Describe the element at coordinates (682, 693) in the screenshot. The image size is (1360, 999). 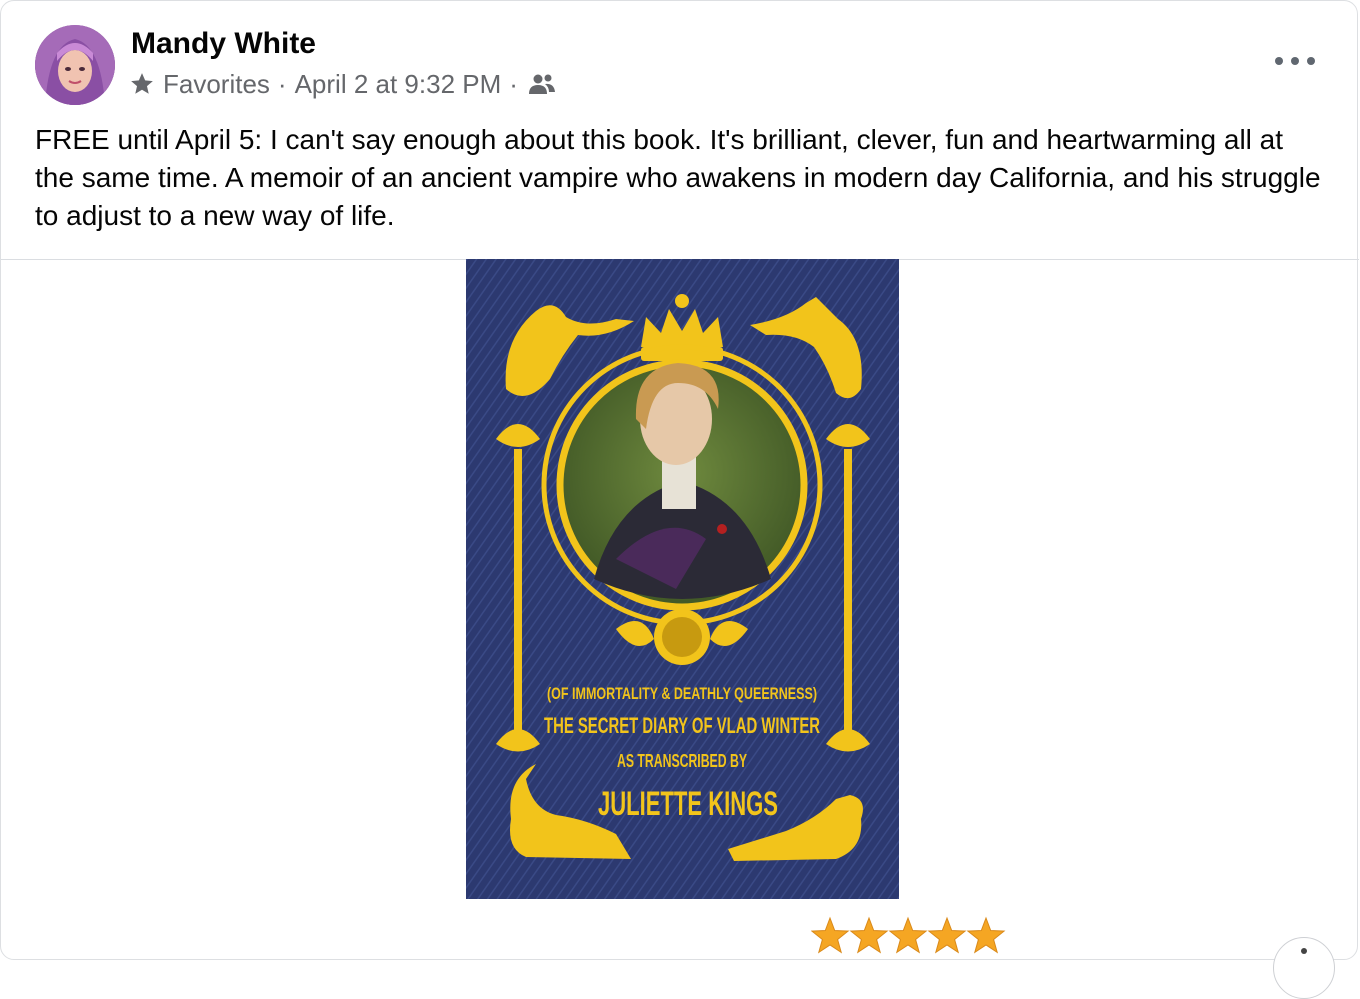
I see `book-subtitle: (OF IMMORTALITY & DEATHLY QUEERNESS)` at that location.